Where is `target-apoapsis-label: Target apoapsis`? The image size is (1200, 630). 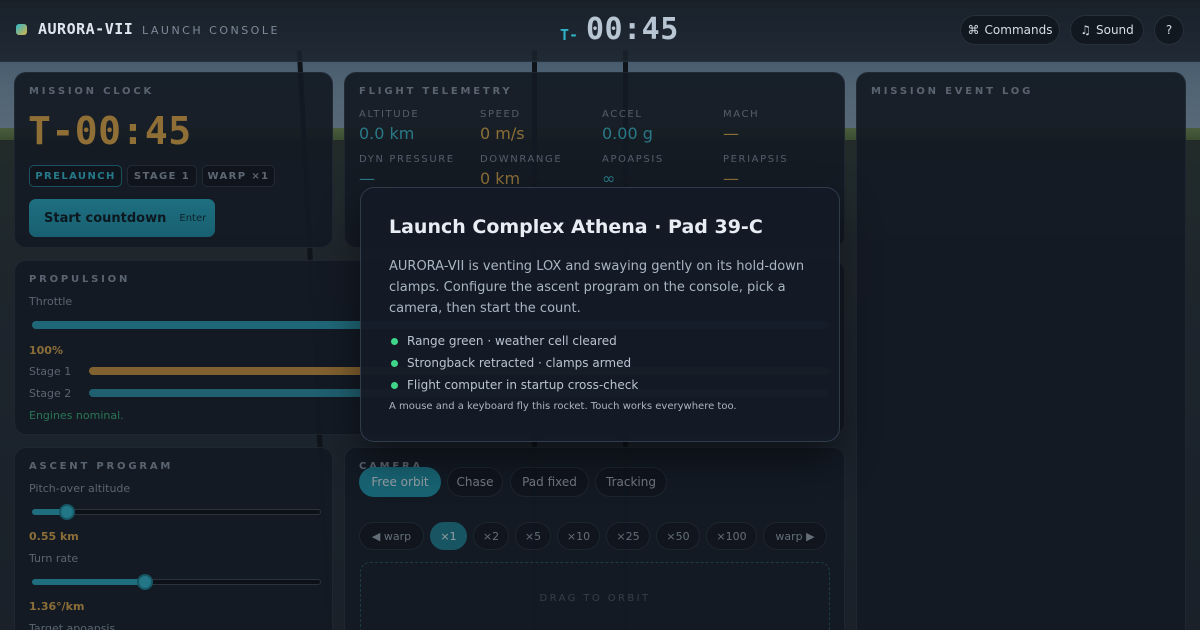
target-apoapsis-label: Target apoapsis is located at coordinates (72, 626).